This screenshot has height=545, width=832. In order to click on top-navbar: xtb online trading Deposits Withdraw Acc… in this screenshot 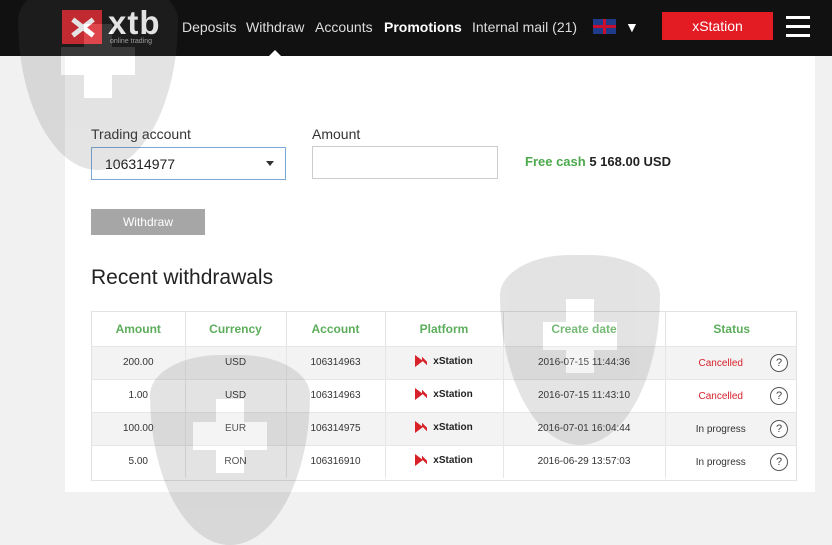, I will do `click(416, 28)`.